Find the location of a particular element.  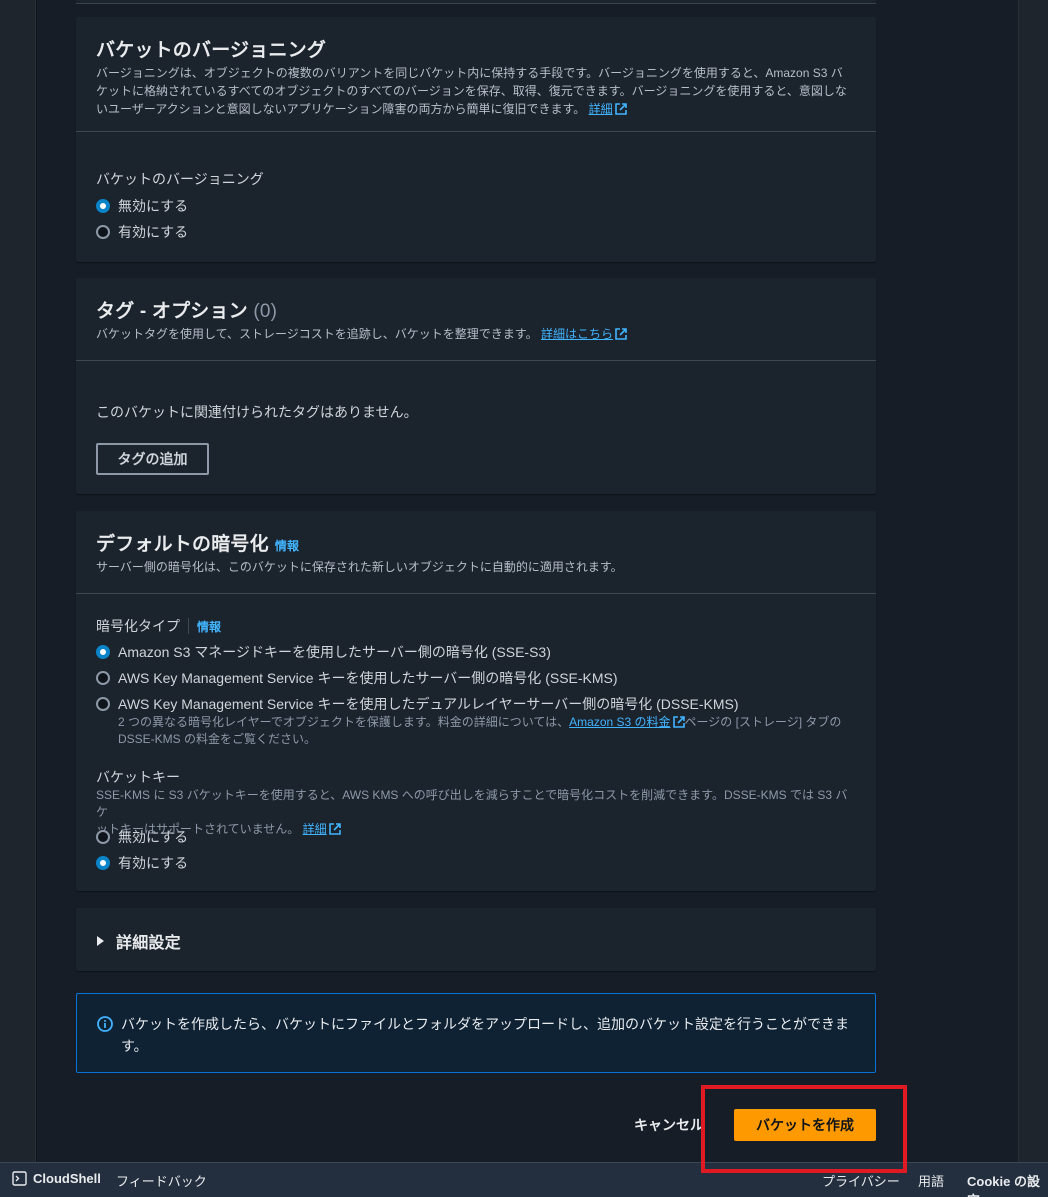

tags-empty-message: このバケットに関連付けられたタグはありません。 is located at coordinates (257, 412).